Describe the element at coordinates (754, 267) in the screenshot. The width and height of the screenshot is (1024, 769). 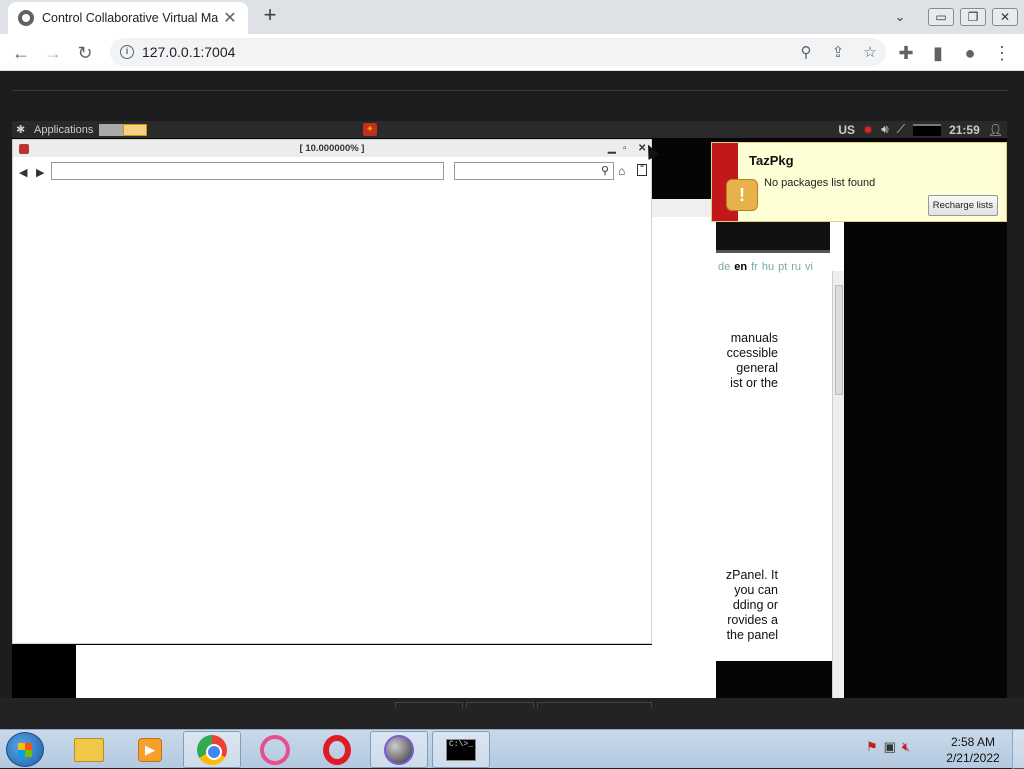
I see `lang-link: fr` at that location.